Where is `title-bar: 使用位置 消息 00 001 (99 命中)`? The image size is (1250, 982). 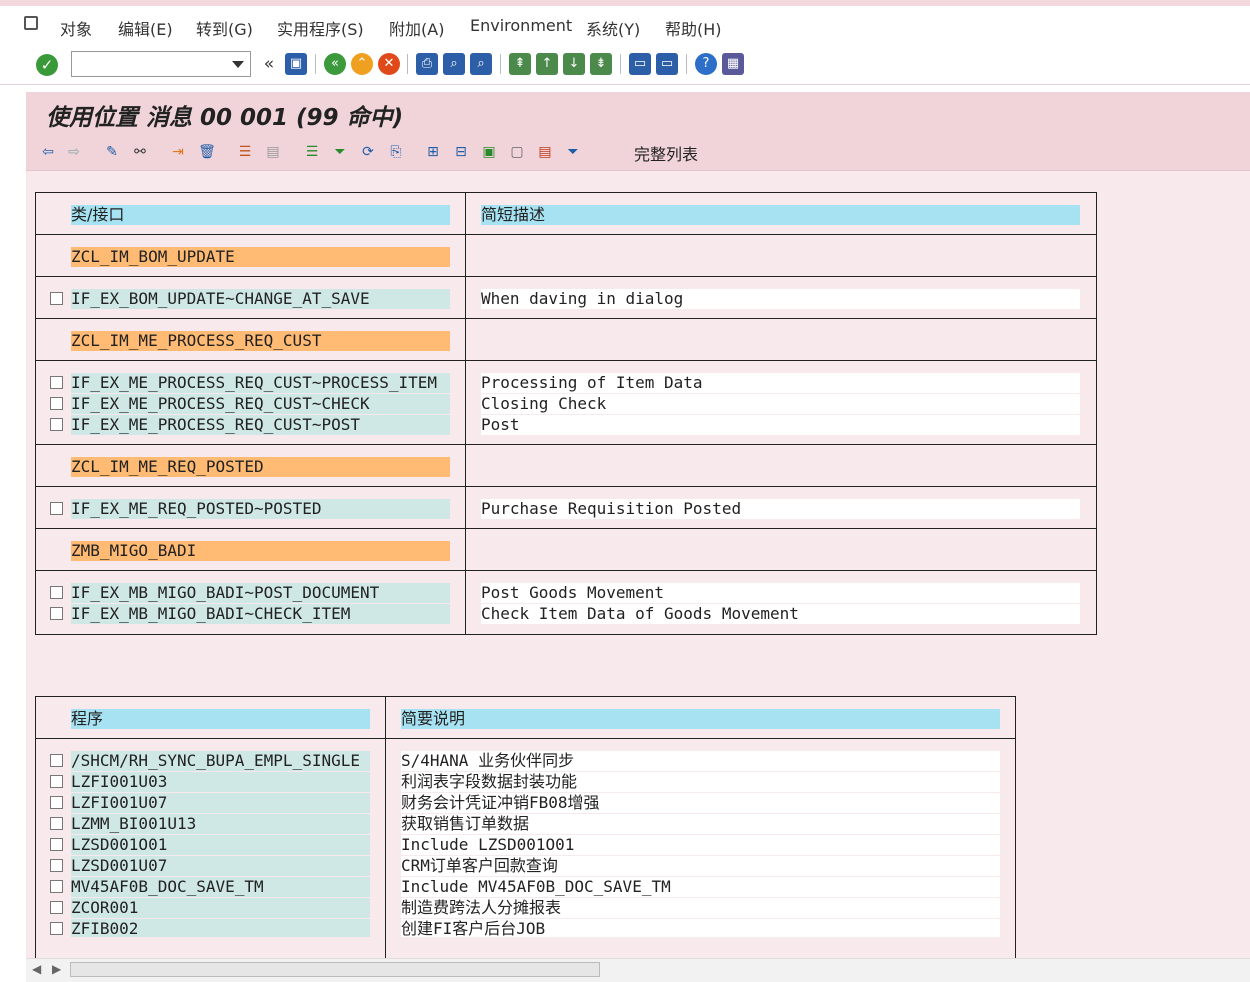 title-bar: 使用位置 消息 00 001 (99 命中) is located at coordinates (638, 112).